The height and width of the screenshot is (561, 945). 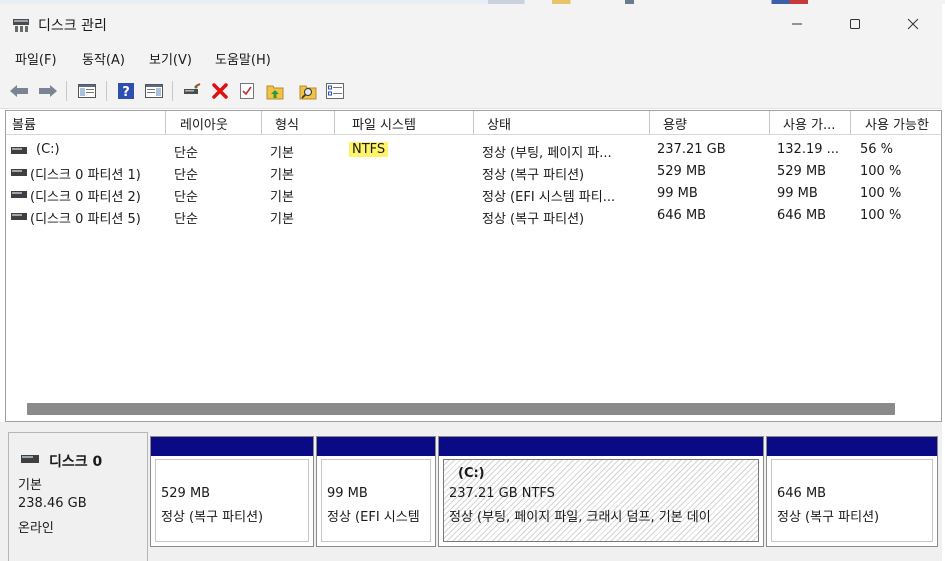 I want to click on toolbar: ?, so click(x=471, y=90).